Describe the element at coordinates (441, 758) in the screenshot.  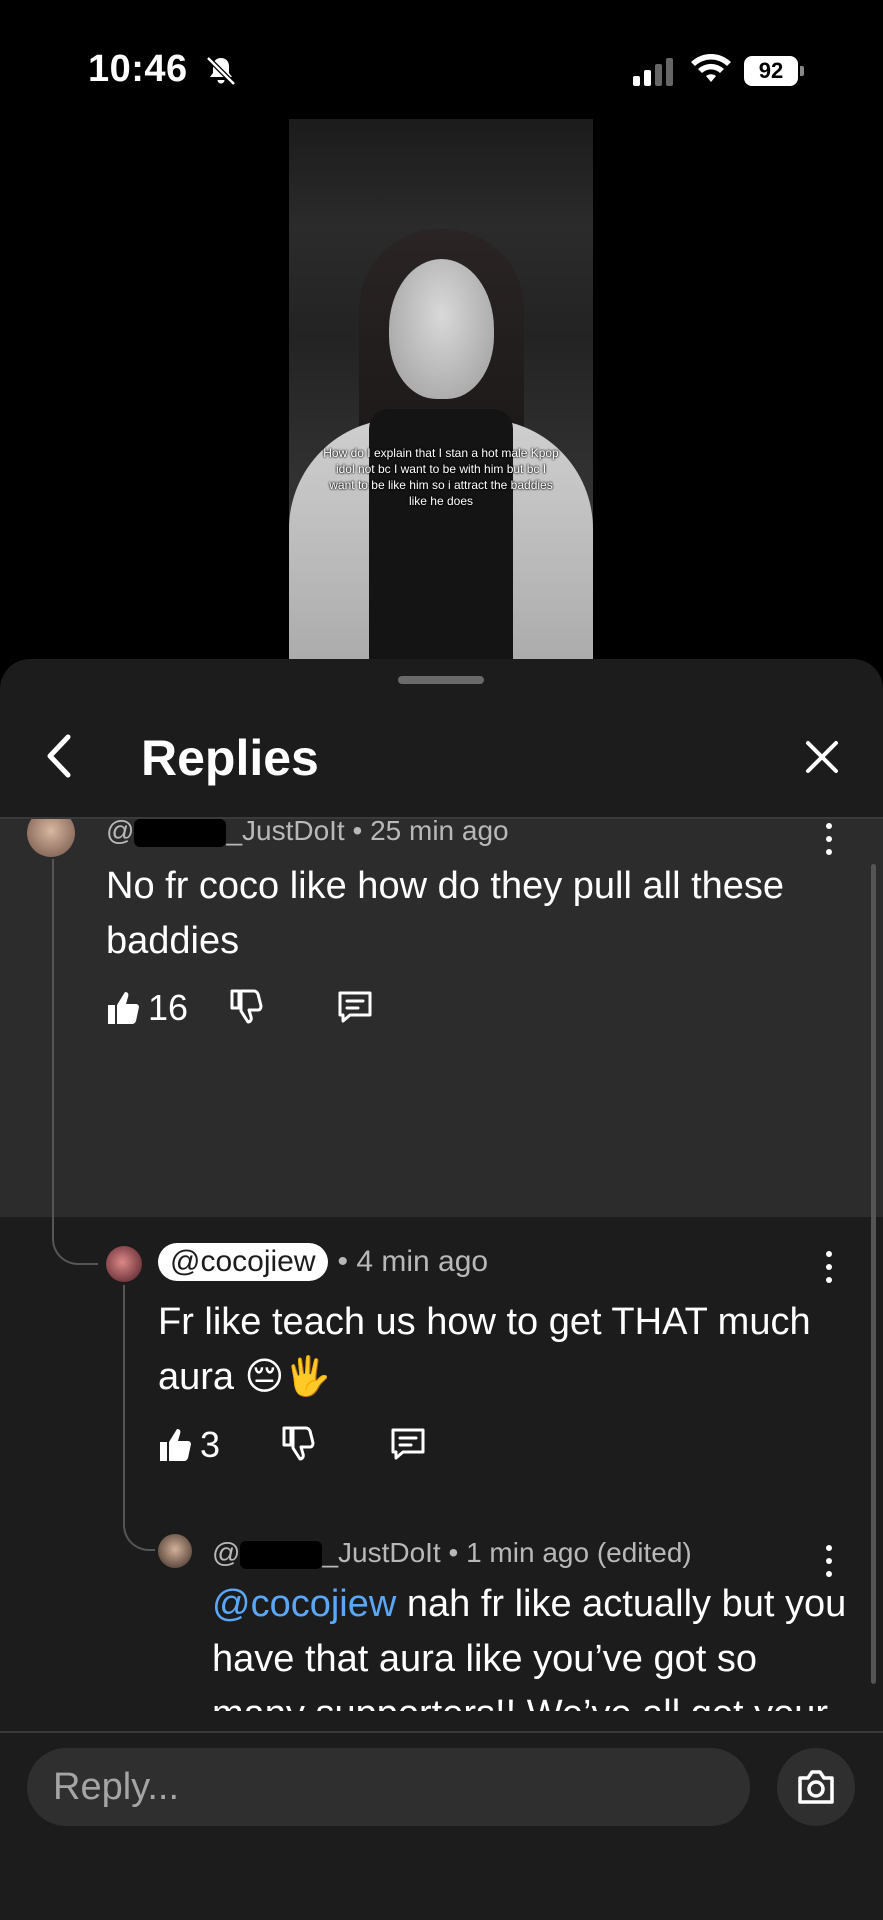
I see `replies-header: Replies` at that location.